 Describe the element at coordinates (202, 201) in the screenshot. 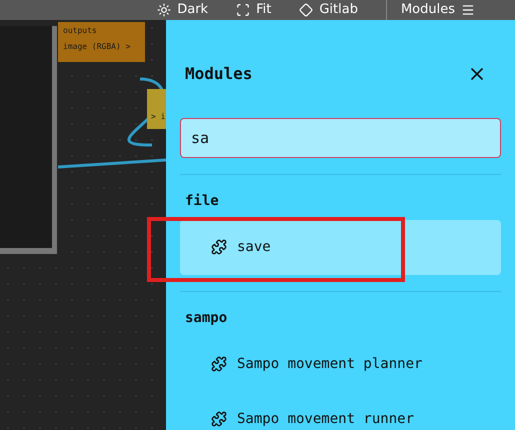

I see `group-heading: file` at that location.